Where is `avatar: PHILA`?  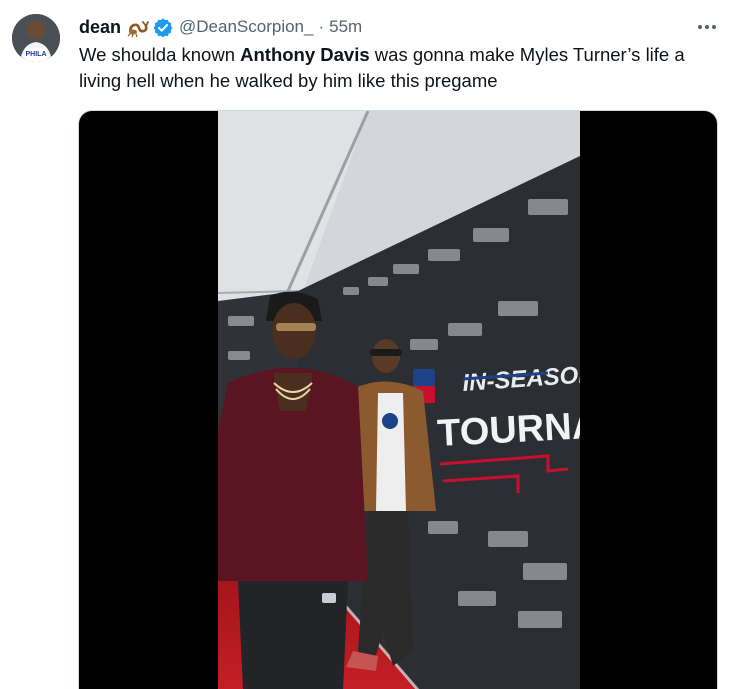
avatar: PHILA is located at coordinates (36, 38).